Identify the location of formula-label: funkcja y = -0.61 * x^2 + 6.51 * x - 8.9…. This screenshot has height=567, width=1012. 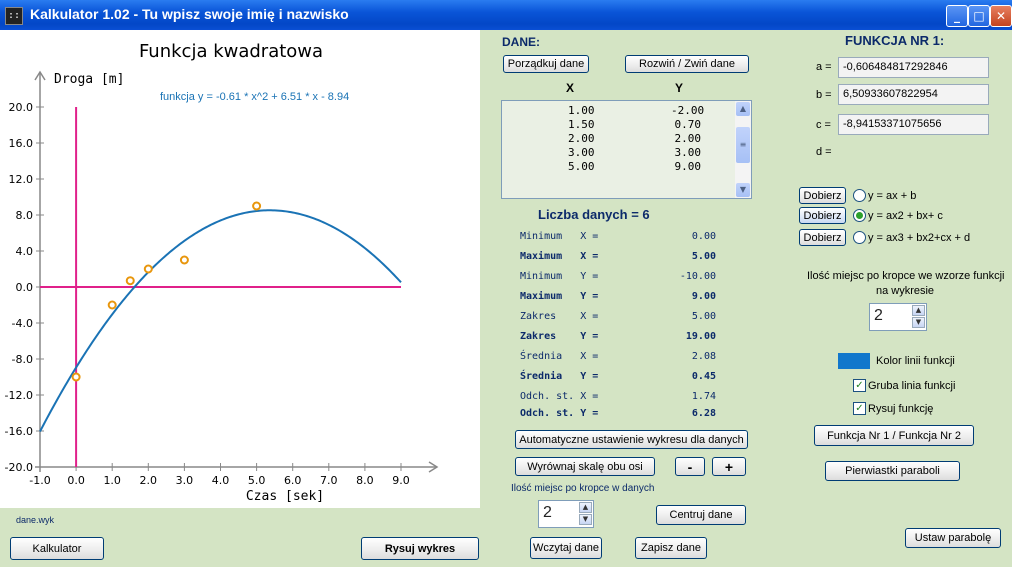
(254, 97).